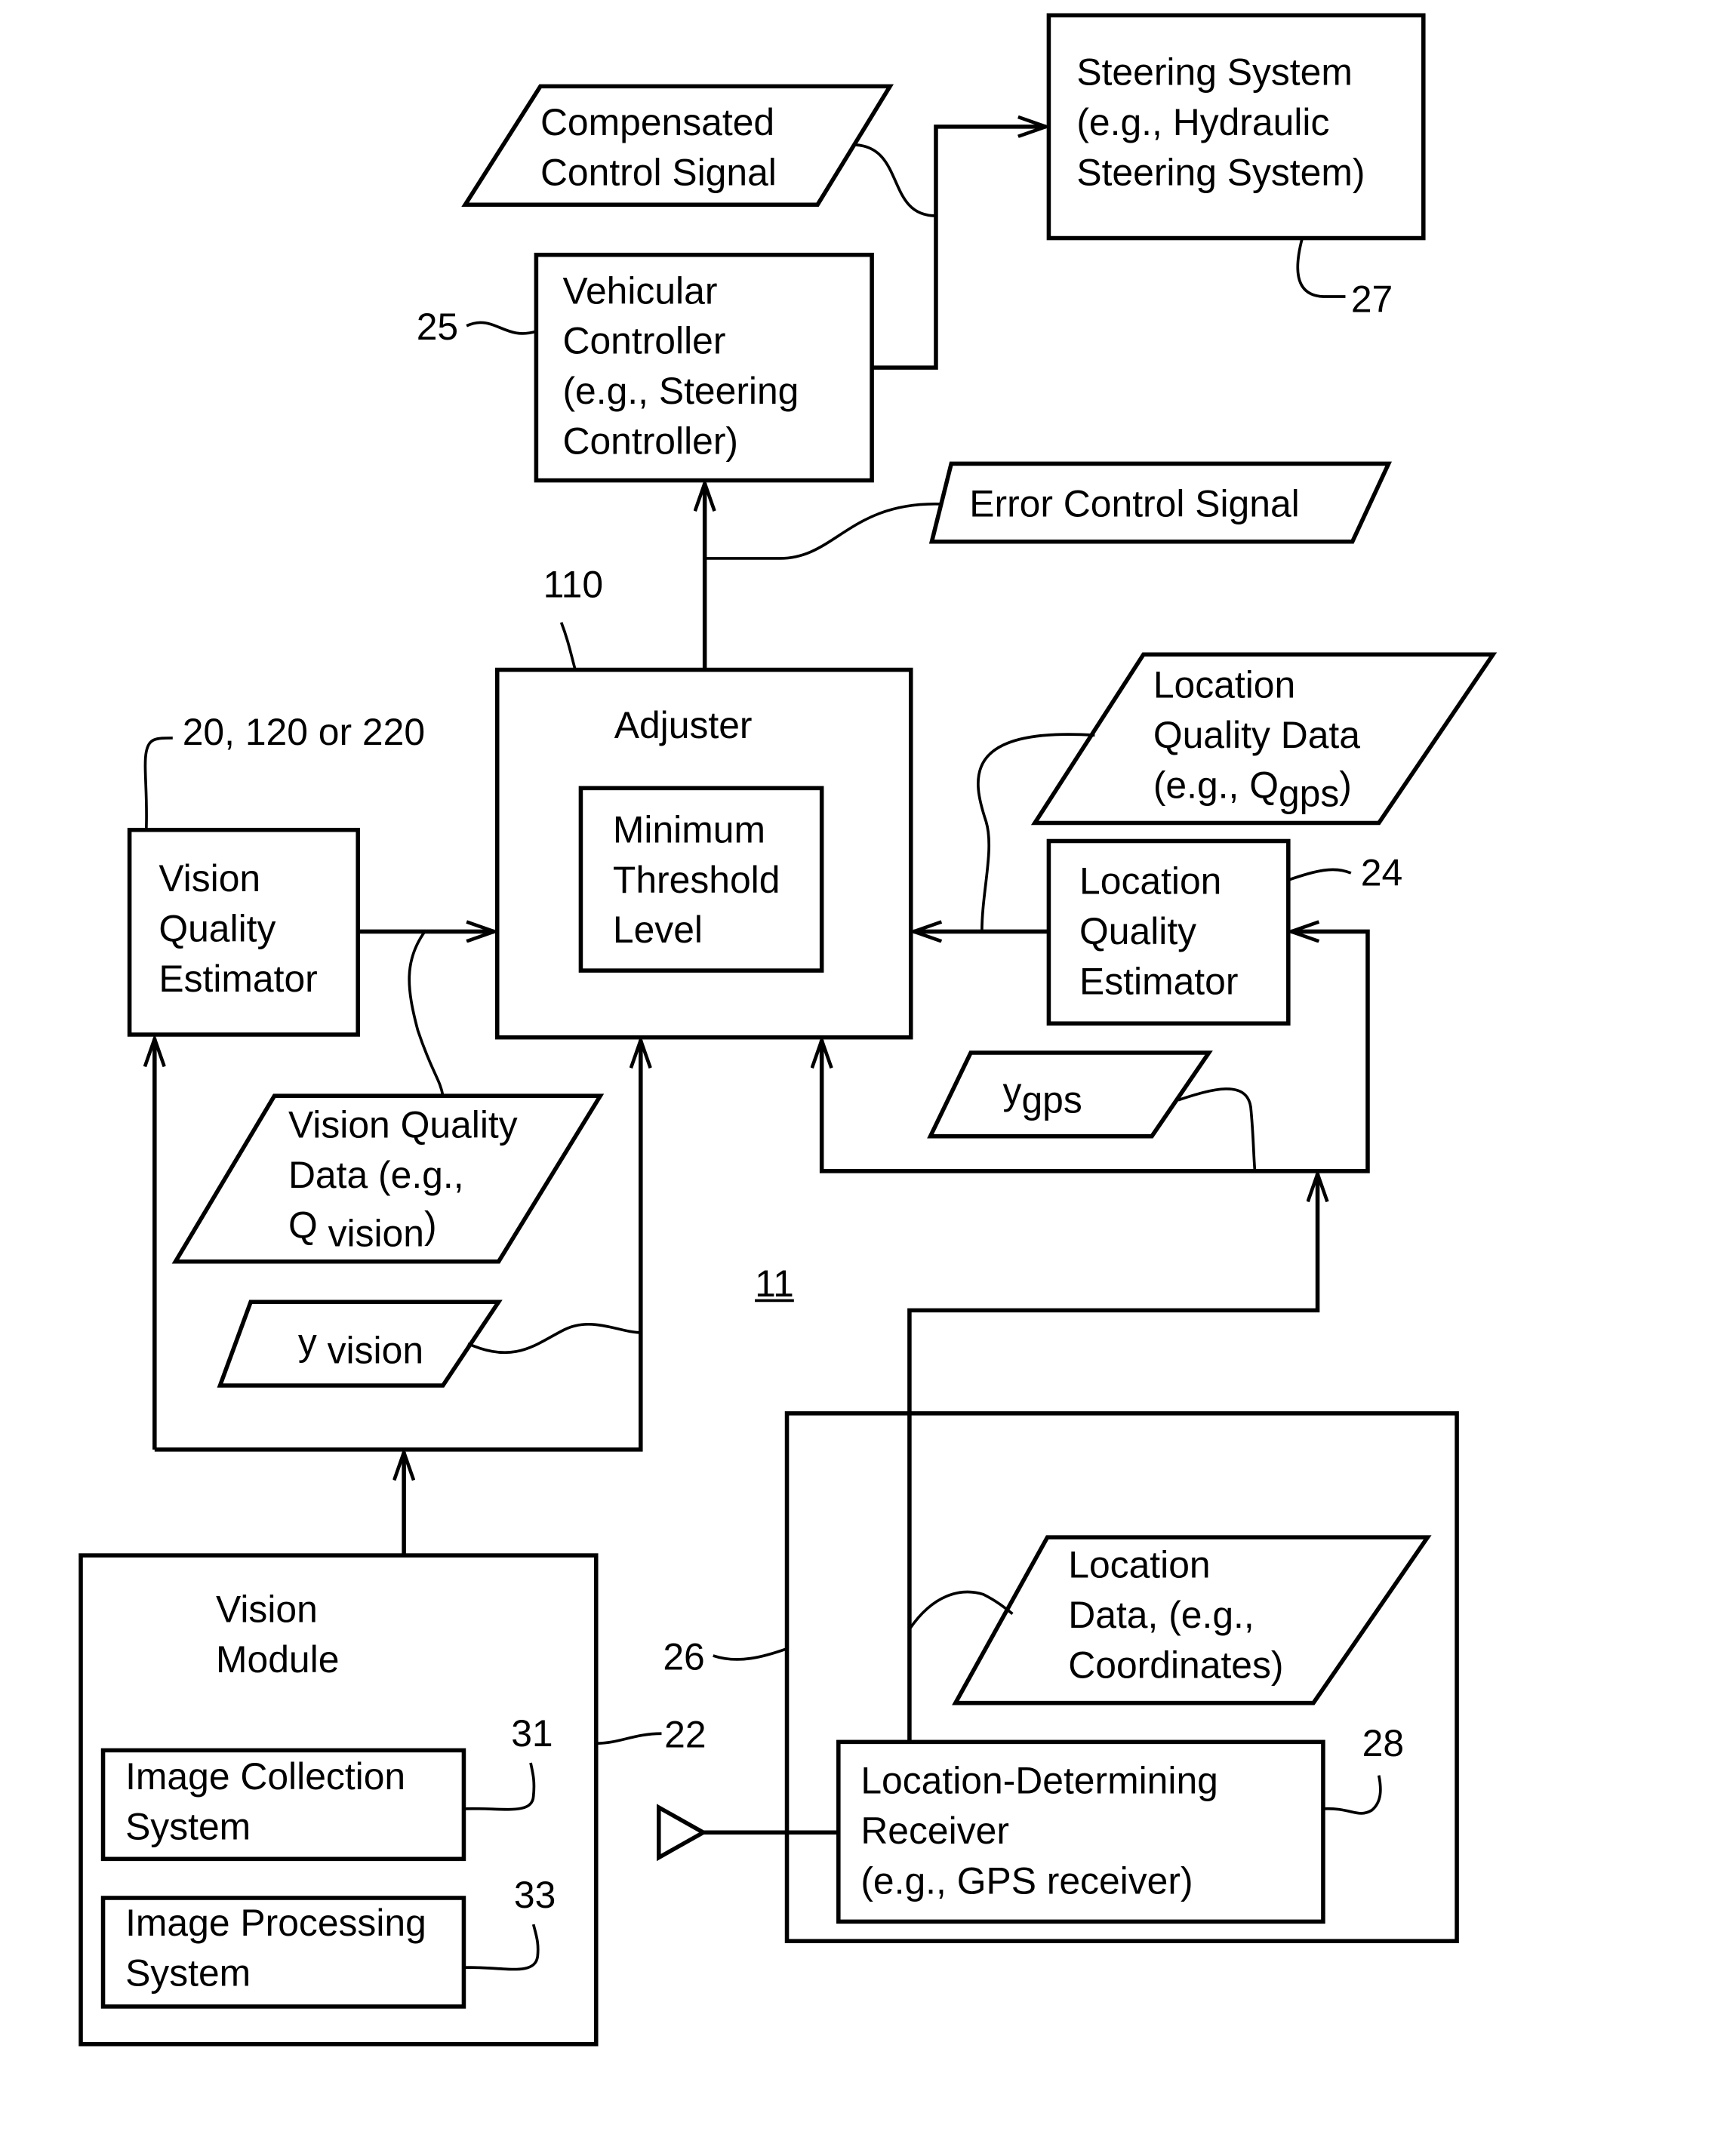 The height and width of the screenshot is (2156, 1727). I want to click on minimum-threshold-label: Minimum Threshold Level, so click(696, 880).